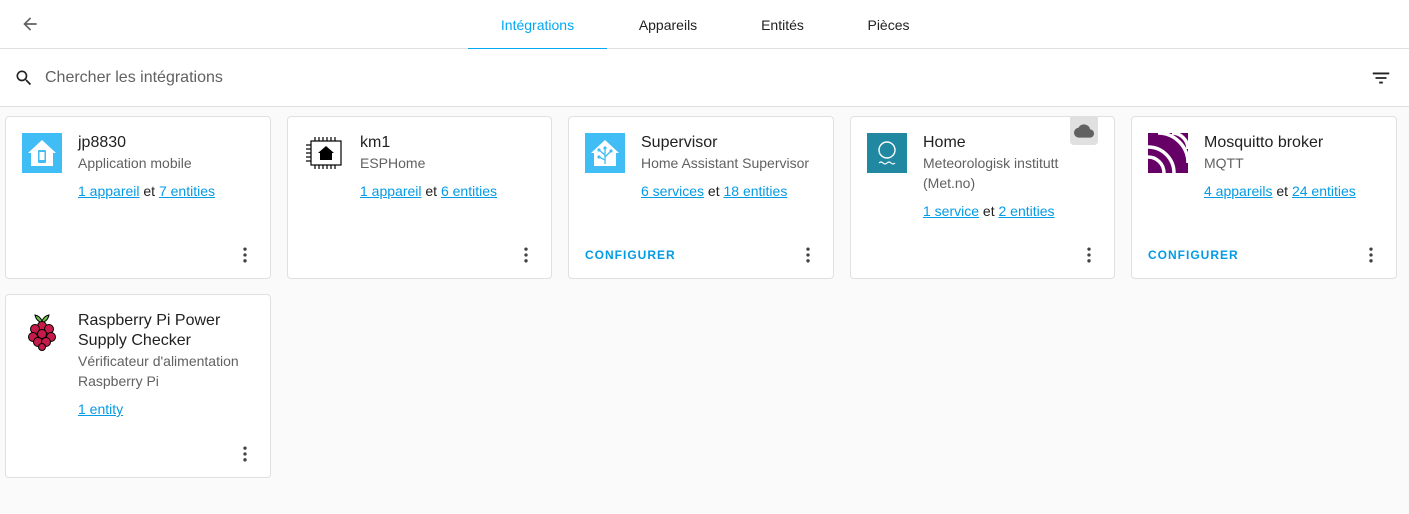  What do you see at coordinates (1238, 191) in the screenshot?
I see `devices-link: 4 appareils` at bounding box center [1238, 191].